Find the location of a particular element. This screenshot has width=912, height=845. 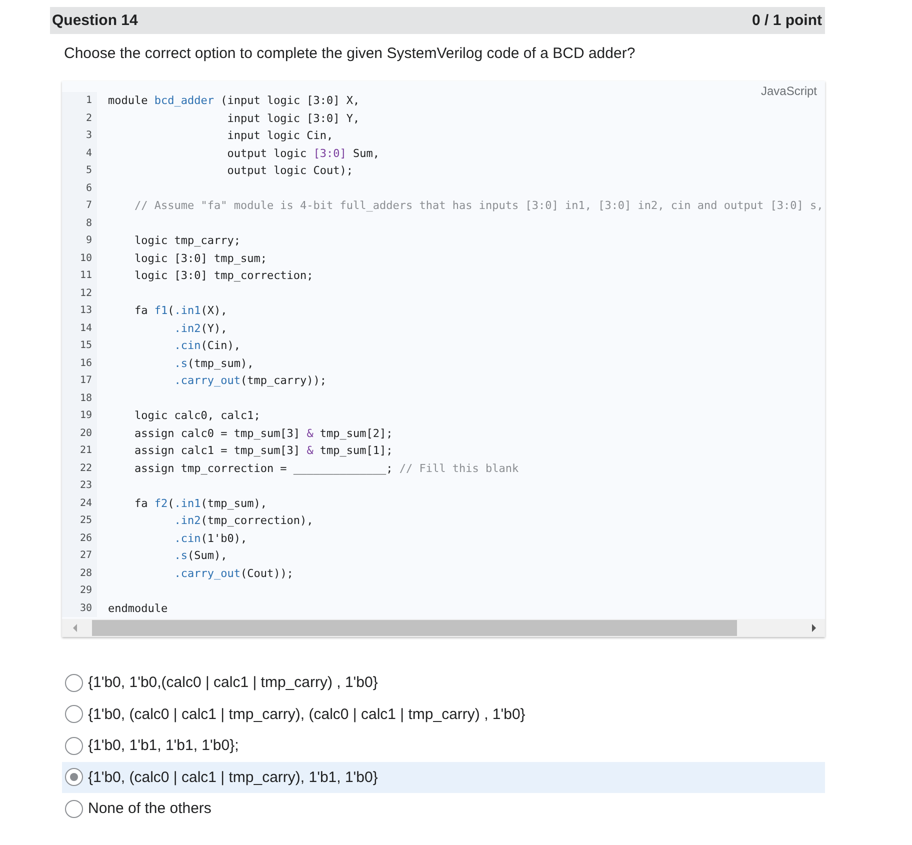

option-label: None of the others is located at coordinates (150, 809).